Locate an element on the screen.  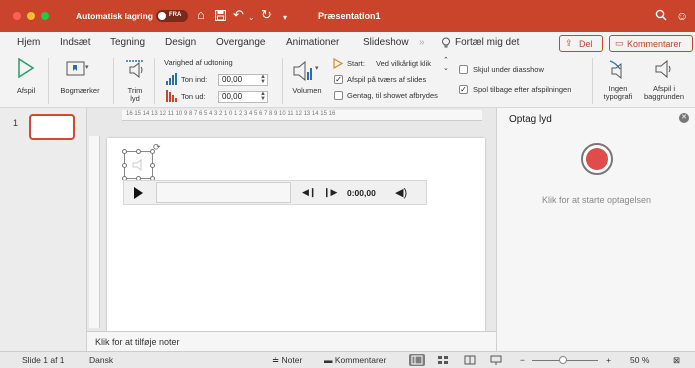
zoom-slider-handle is located at coordinates (563, 360).